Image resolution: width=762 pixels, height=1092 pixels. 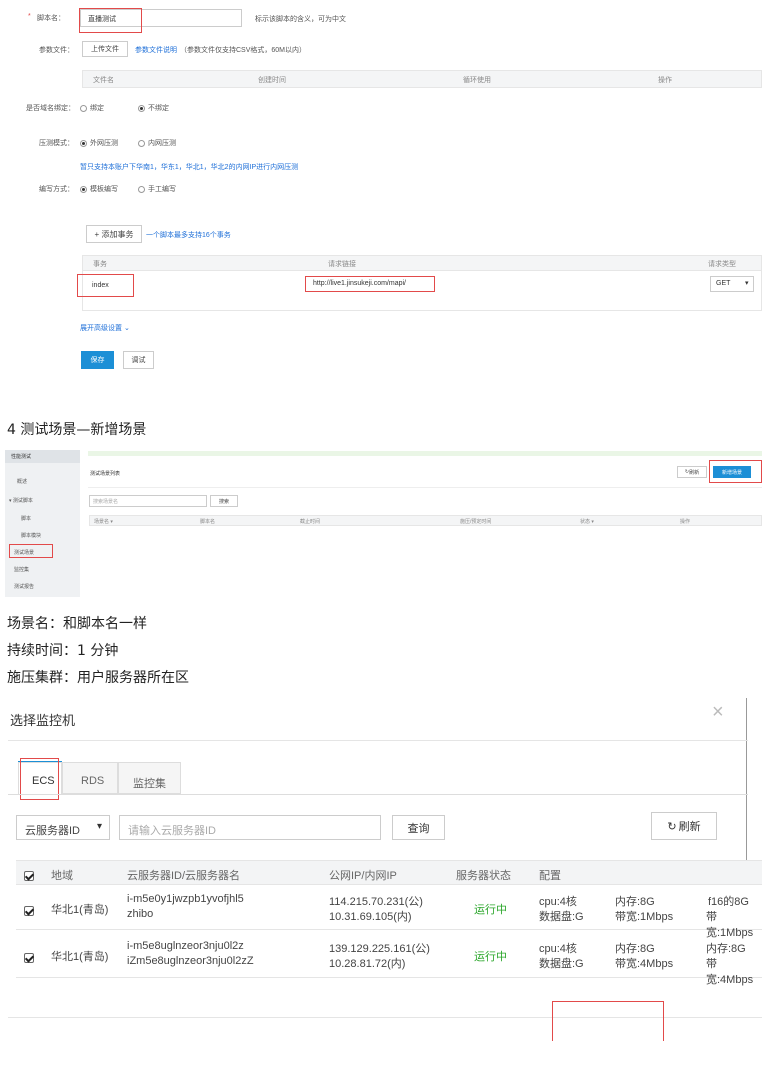 I want to click on sidebar-item-script: 脚本, so click(x=26, y=518).